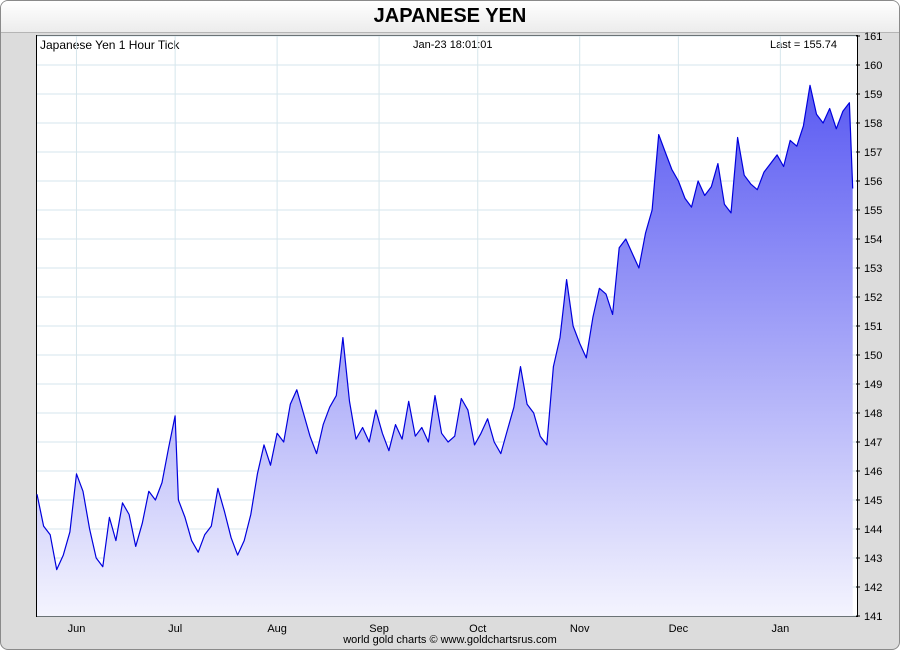 The image size is (900, 650). Describe the element at coordinates (873, 414) in the screenshot. I see `y-tick-label: 148` at that location.